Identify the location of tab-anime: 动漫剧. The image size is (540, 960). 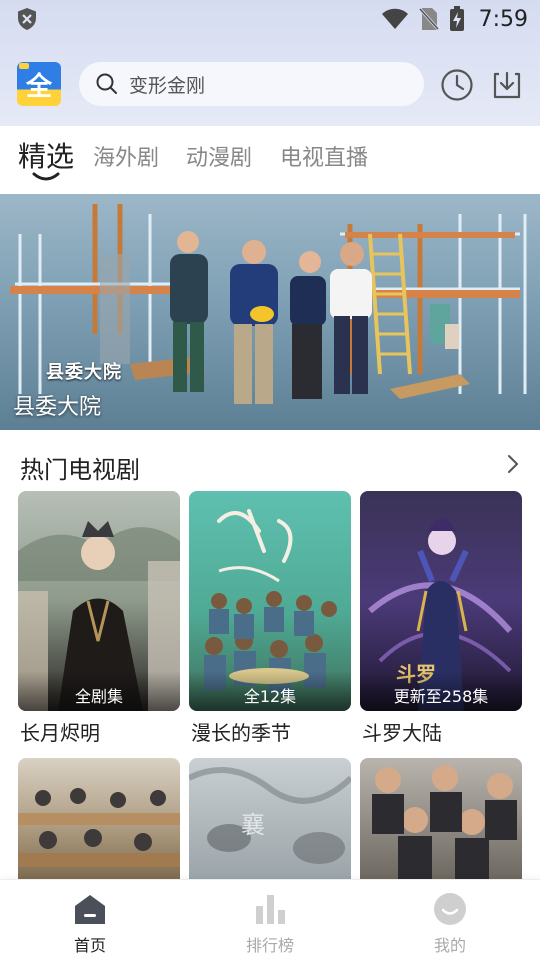
(219, 156).